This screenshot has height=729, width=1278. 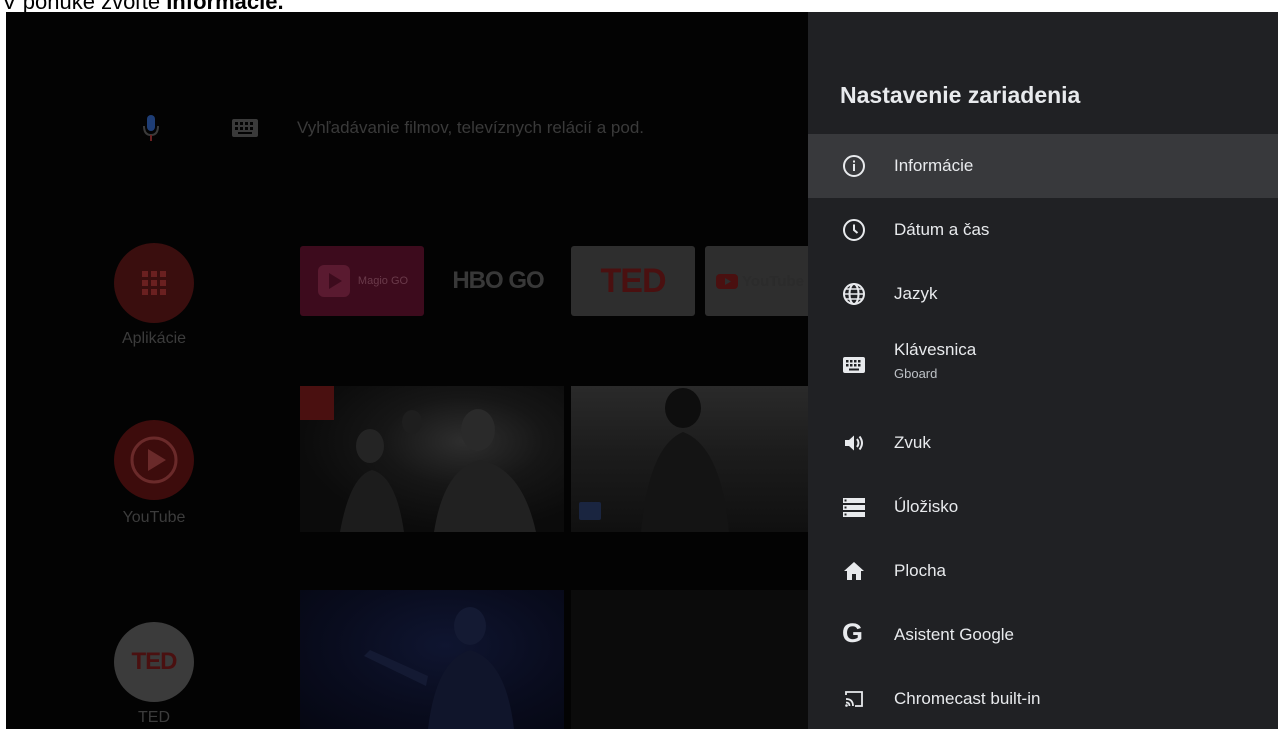 I want to click on thumbnail-dark, so click(x=689, y=659).